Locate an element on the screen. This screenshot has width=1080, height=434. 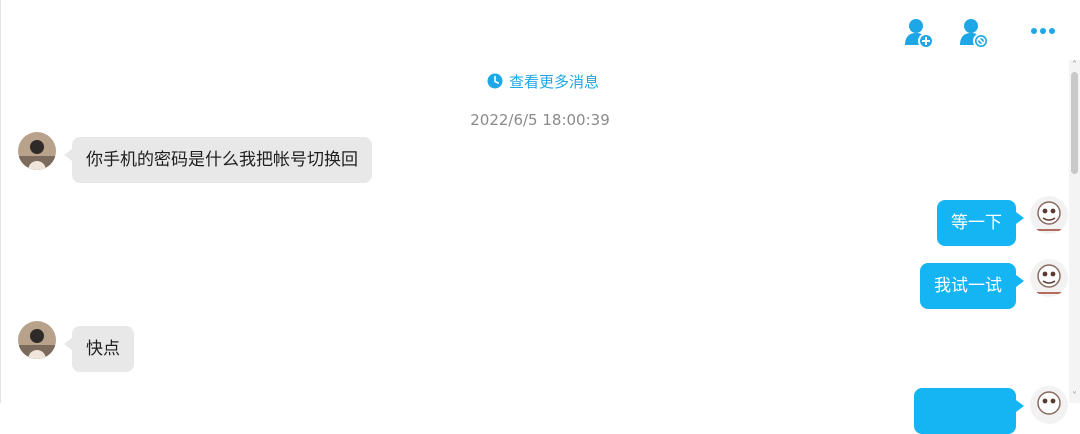
scroll-up-arrow: ˄ is located at coordinates (1074, 66).